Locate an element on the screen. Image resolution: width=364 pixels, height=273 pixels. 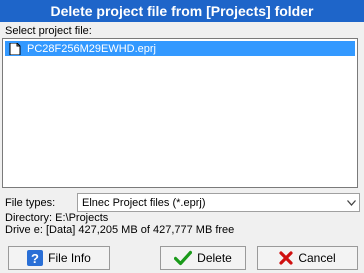
delete-label: Delete is located at coordinates (214, 258).